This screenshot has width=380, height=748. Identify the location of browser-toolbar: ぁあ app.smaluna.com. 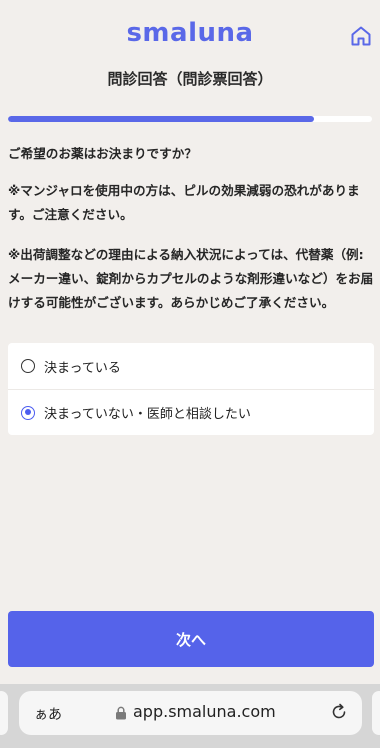
(190, 716).